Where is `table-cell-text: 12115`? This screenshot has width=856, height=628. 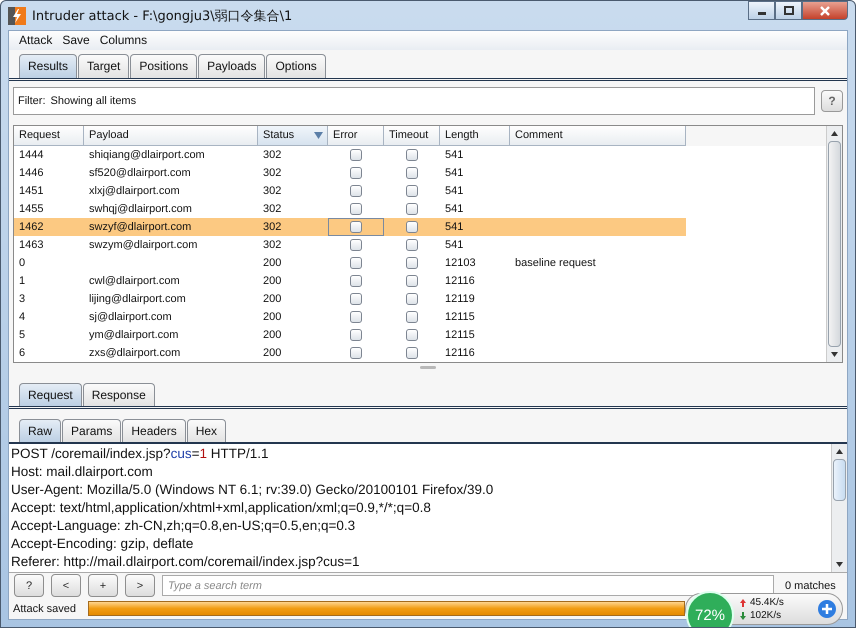 table-cell-text: 12115 is located at coordinates (460, 317).